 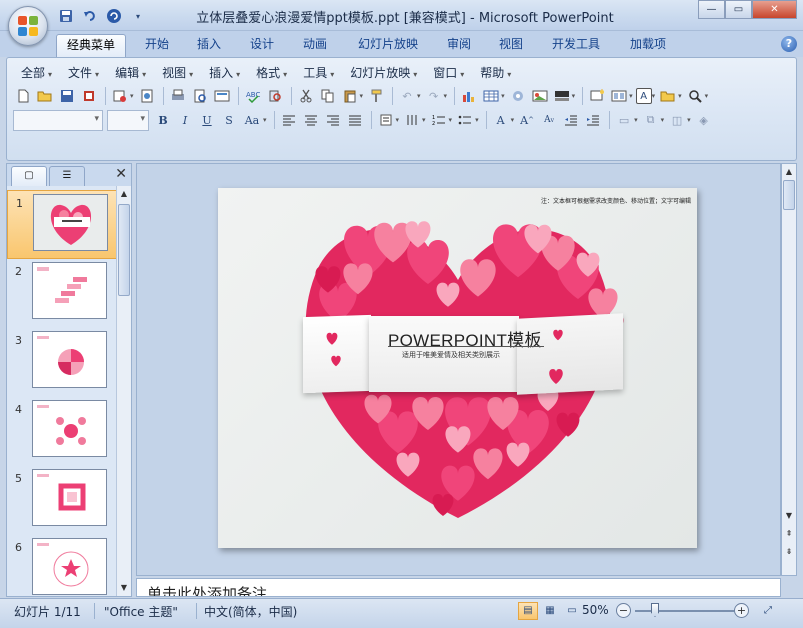 What do you see at coordinates (789, 369) in the screenshot?
I see `slide-scrollbar: ▲ ▼ ⇞ ⇟` at bounding box center [789, 369].